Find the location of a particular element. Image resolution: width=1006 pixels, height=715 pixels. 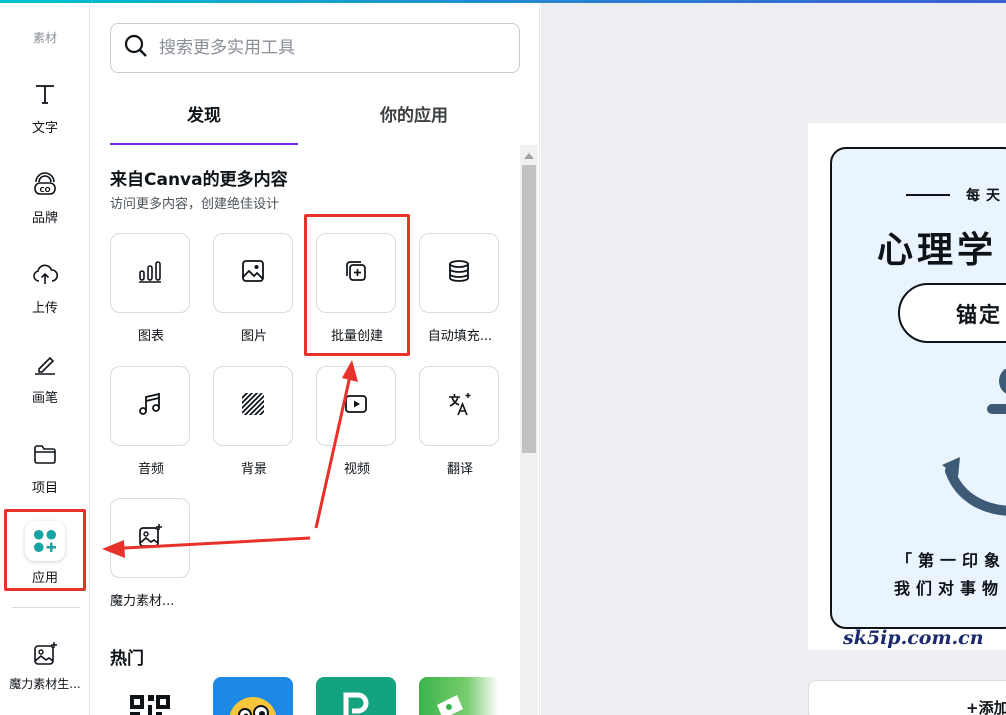

tool-chart: 图表 is located at coordinates (151, 288).